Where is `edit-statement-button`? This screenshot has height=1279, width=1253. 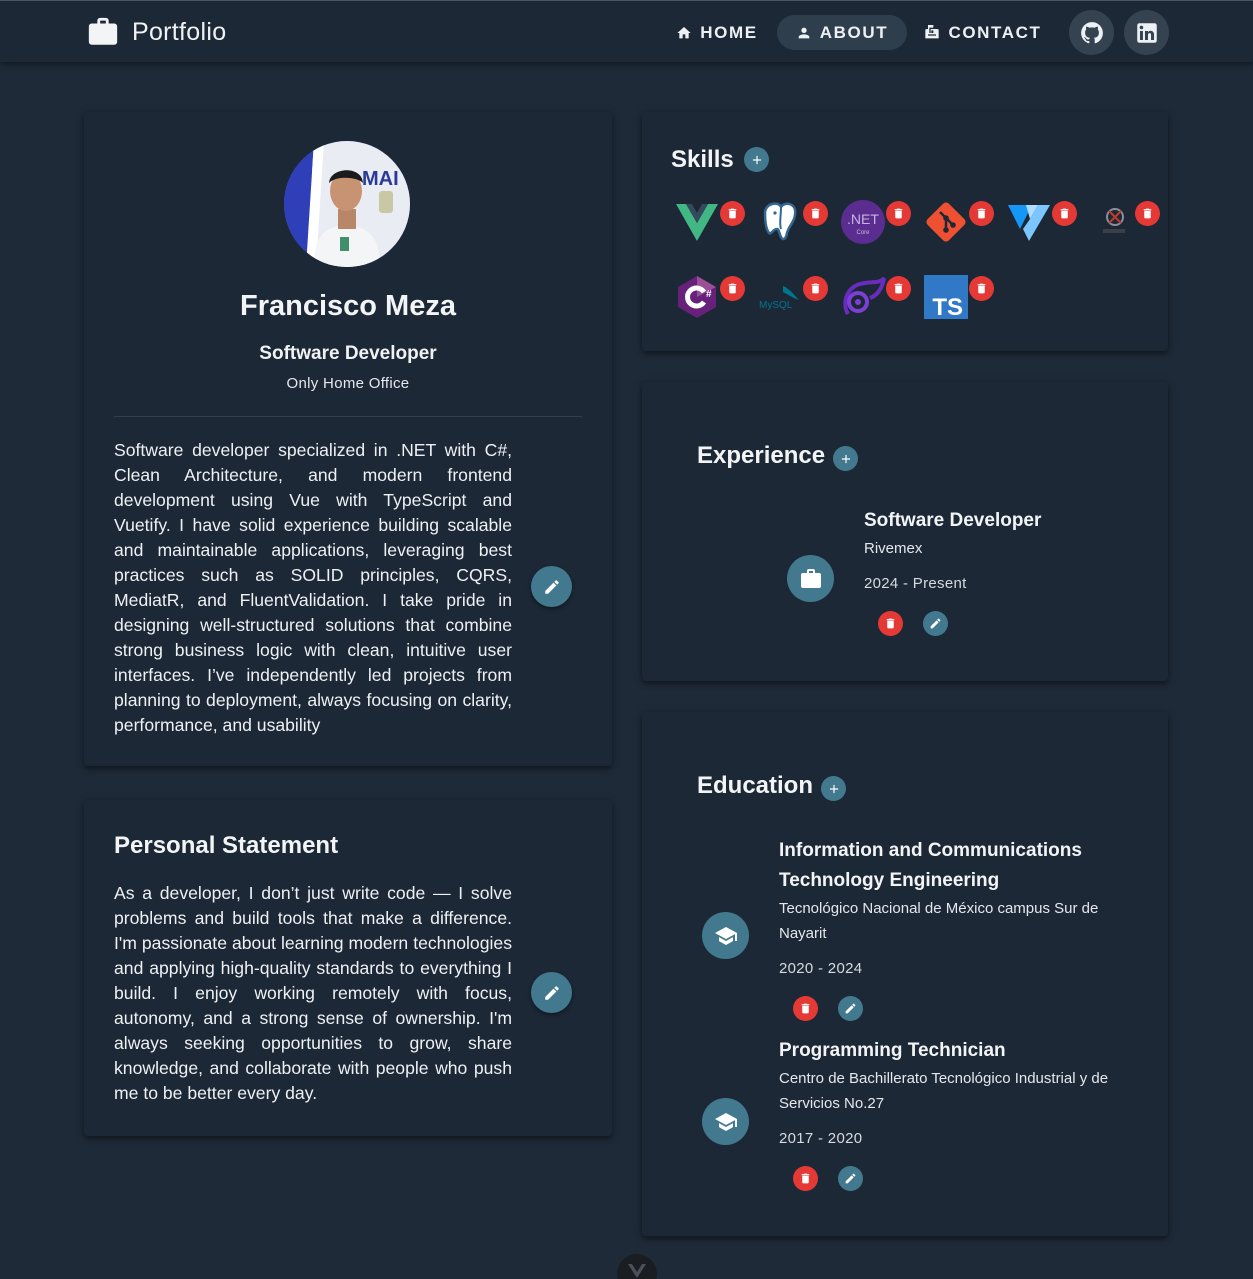
edit-statement-button is located at coordinates (551, 992).